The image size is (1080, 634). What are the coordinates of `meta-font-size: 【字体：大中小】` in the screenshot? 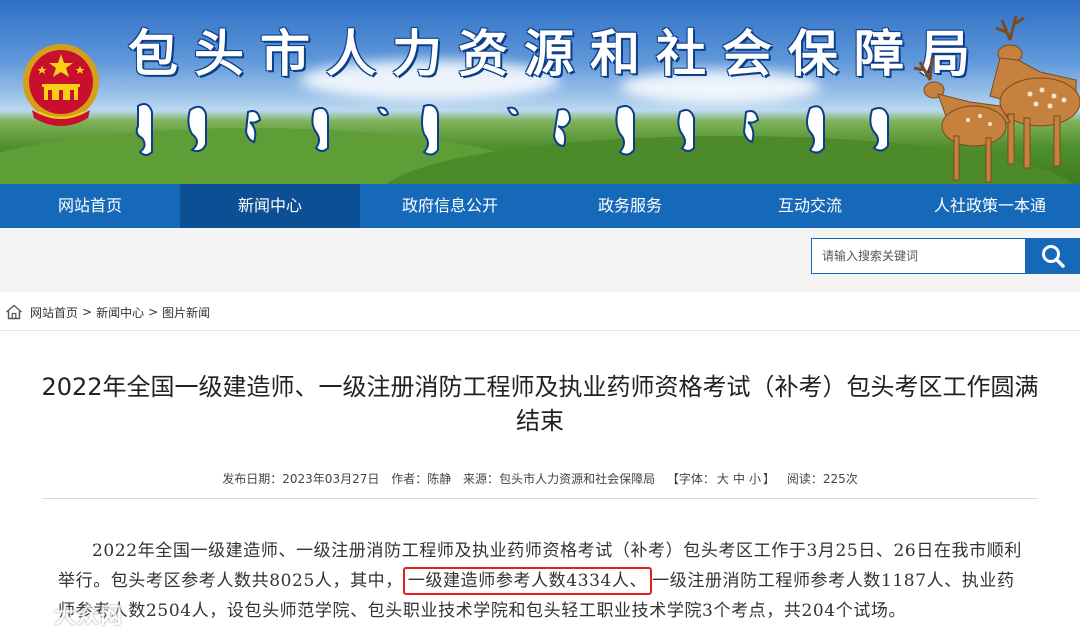 It's located at (721, 479).